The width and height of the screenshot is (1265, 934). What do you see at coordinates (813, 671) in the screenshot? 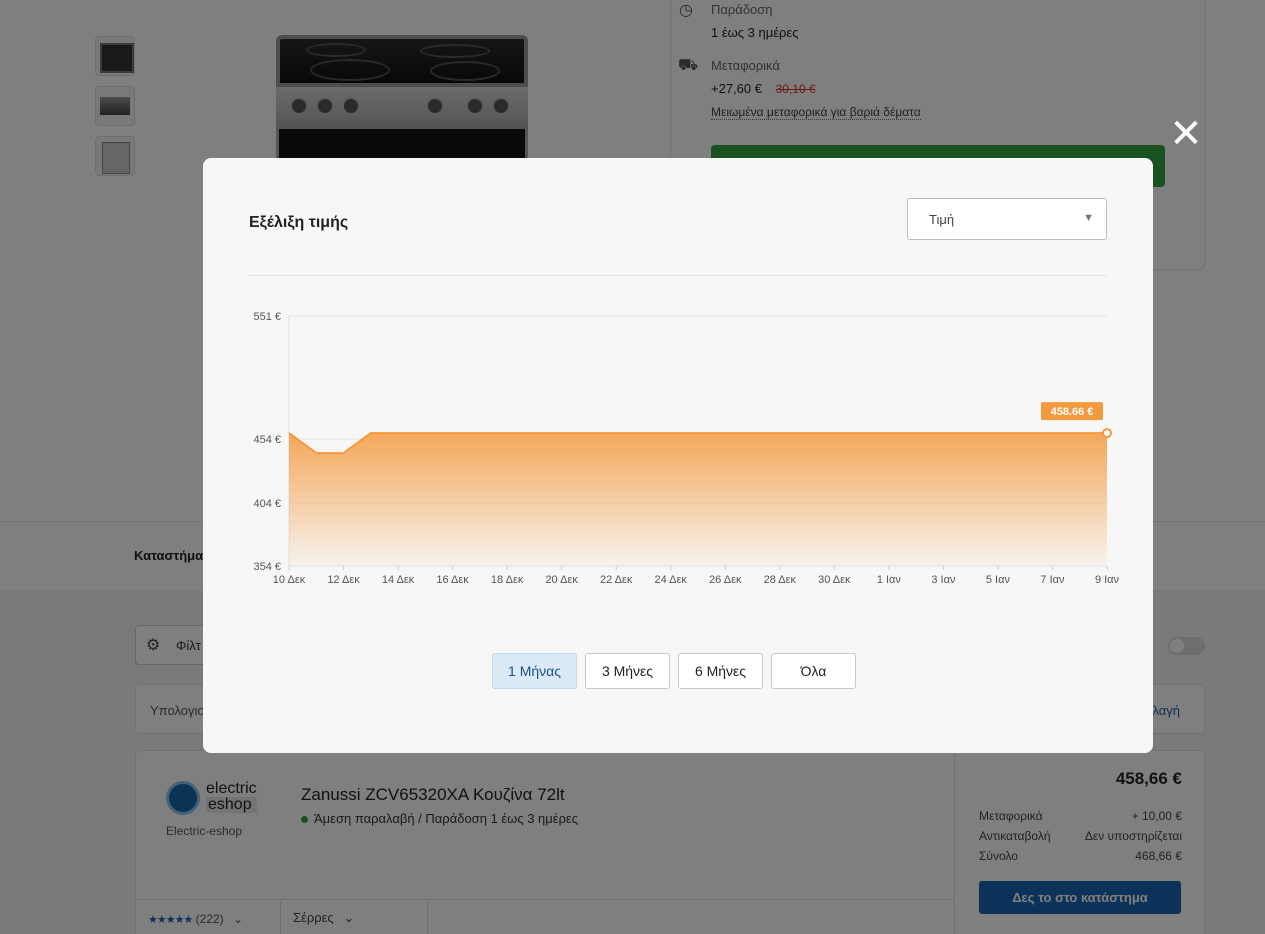
I see `range-button: Όλα` at bounding box center [813, 671].